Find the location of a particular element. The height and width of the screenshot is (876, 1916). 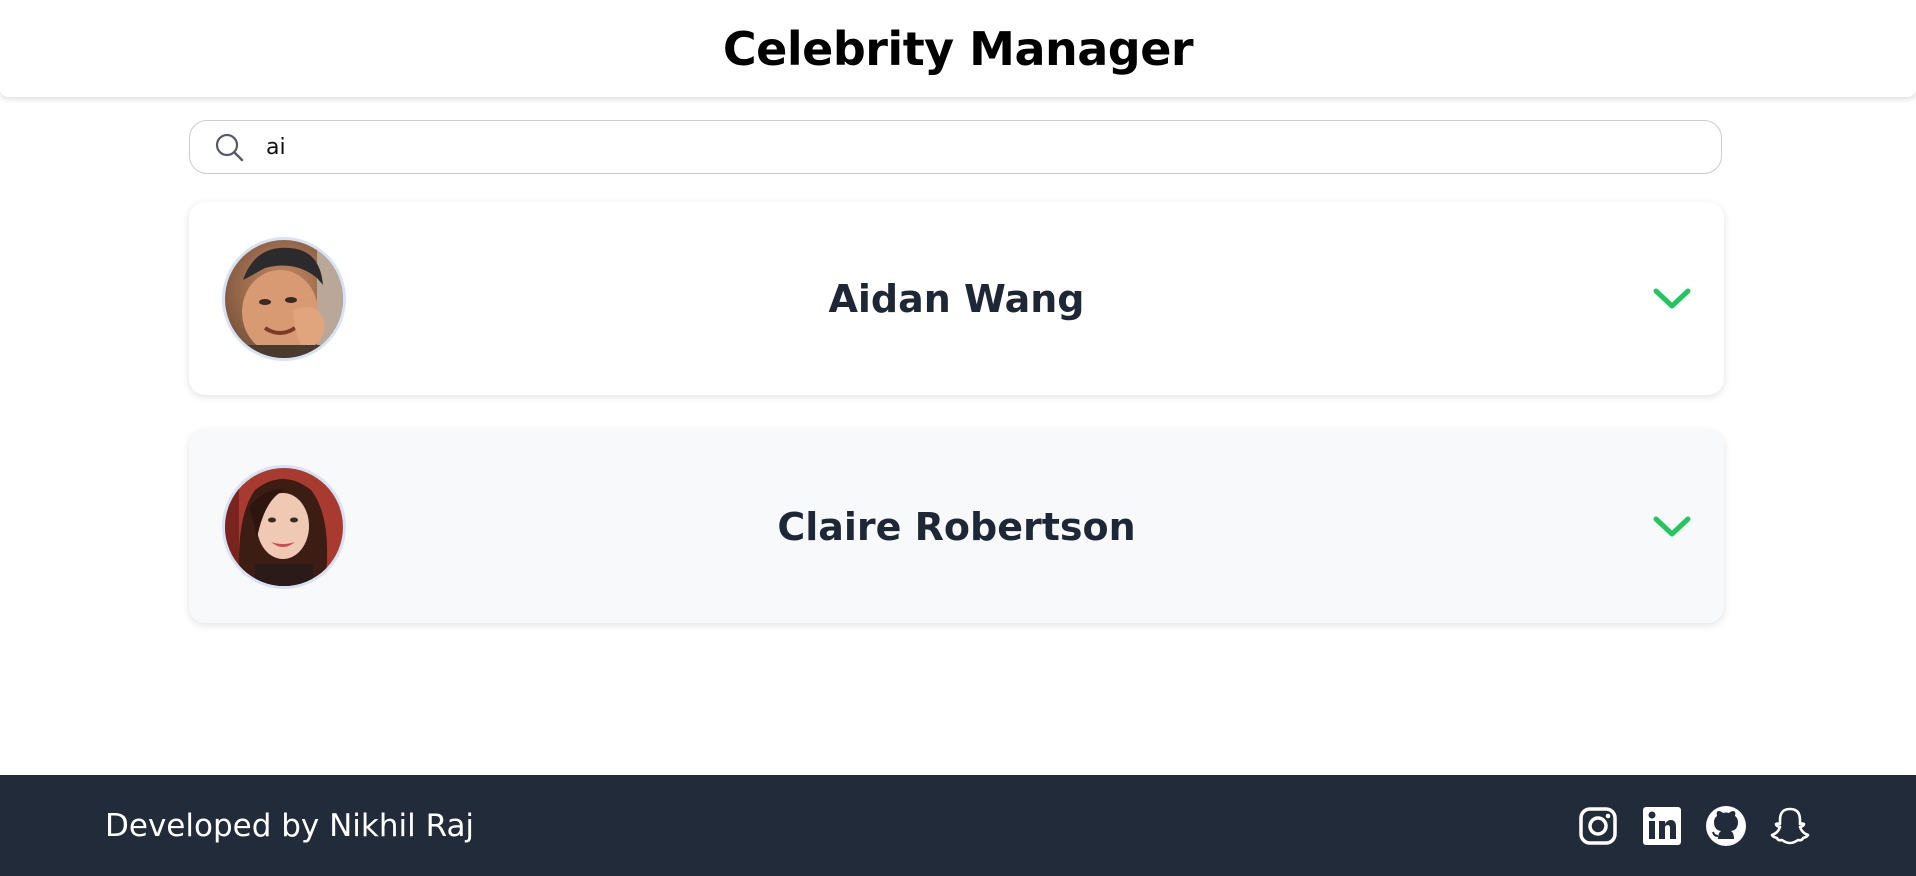

social-links is located at coordinates (1694, 826).